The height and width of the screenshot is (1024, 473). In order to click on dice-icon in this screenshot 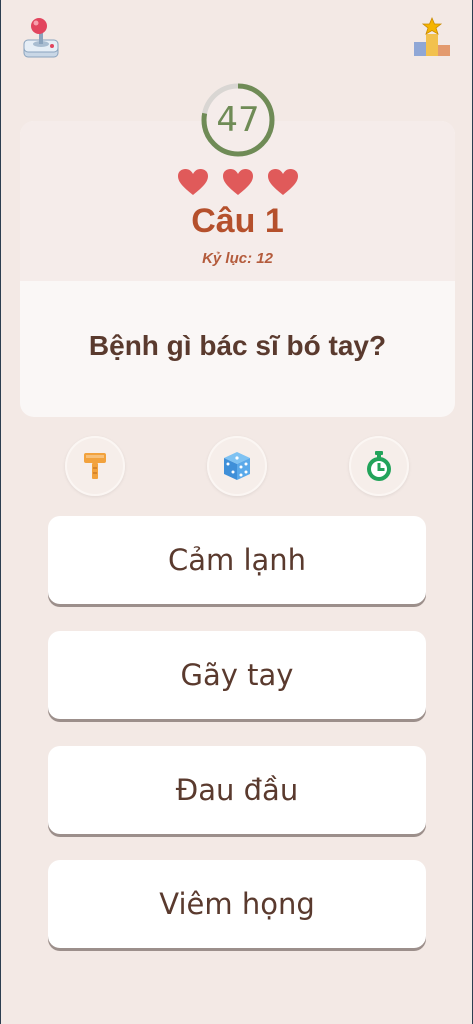, I will do `click(237, 466)`.